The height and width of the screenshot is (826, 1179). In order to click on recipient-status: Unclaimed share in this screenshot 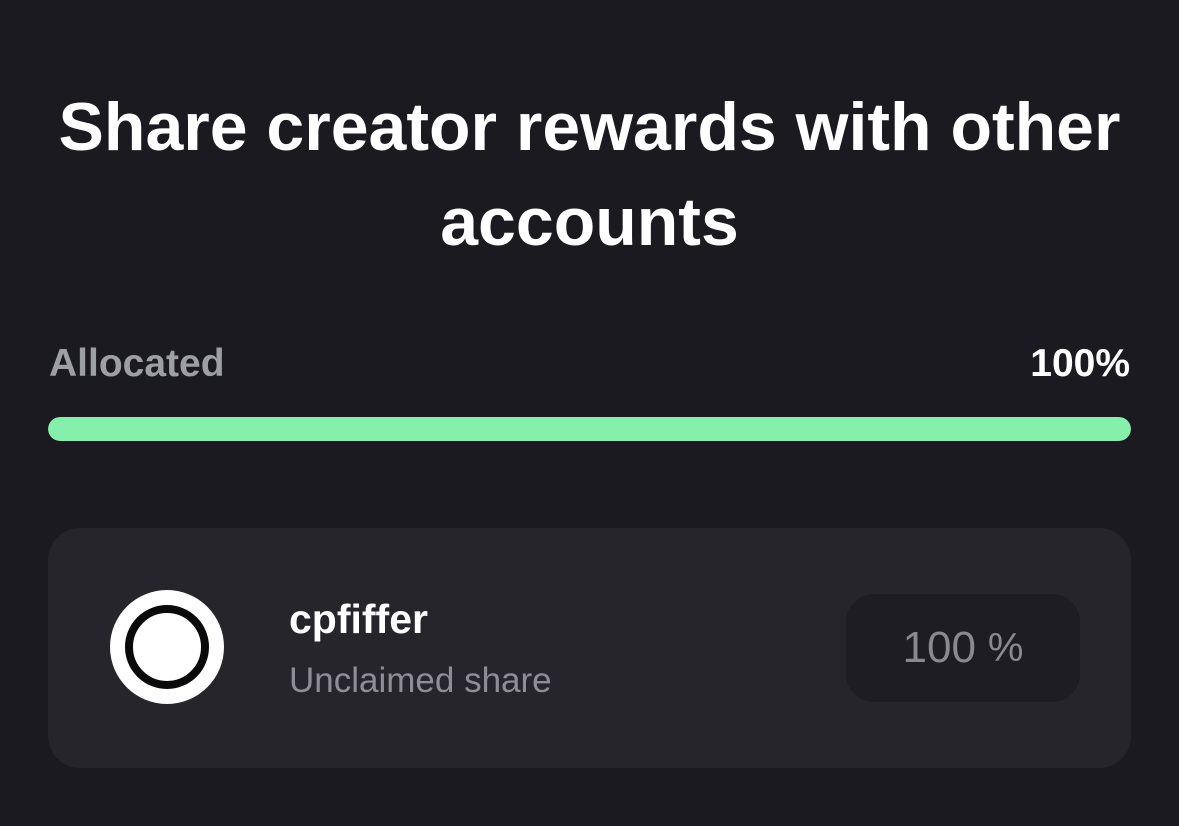, I will do `click(420, 680)`.